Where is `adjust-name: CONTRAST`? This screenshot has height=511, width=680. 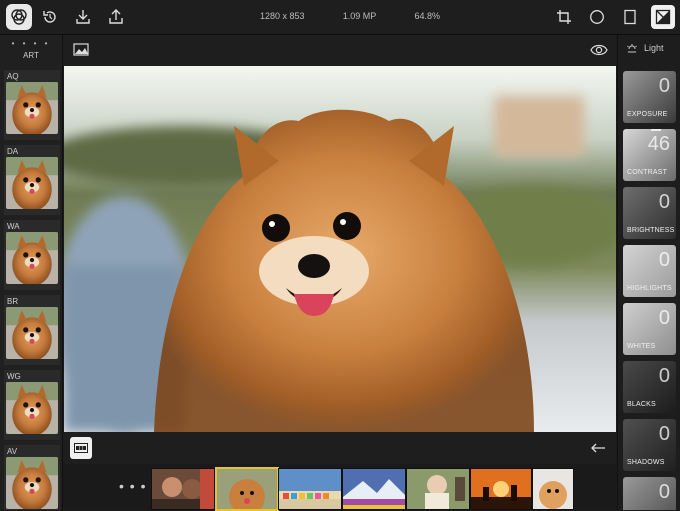 adjust-name: CONTRAST is located at coordinates (647, 172).